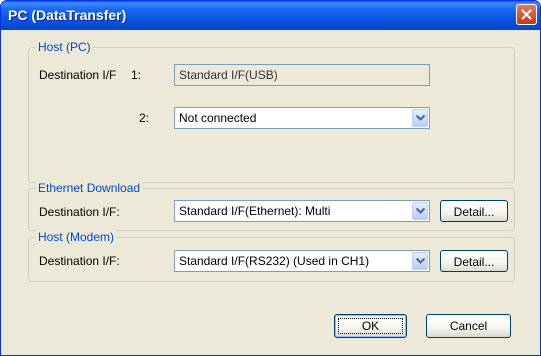  What do you see at coordinates (255, 211) in the screenshot?
I see `ethernet-destination-value: Standard I/F(Ethernet): Multi` at bounding box center [255, 211].